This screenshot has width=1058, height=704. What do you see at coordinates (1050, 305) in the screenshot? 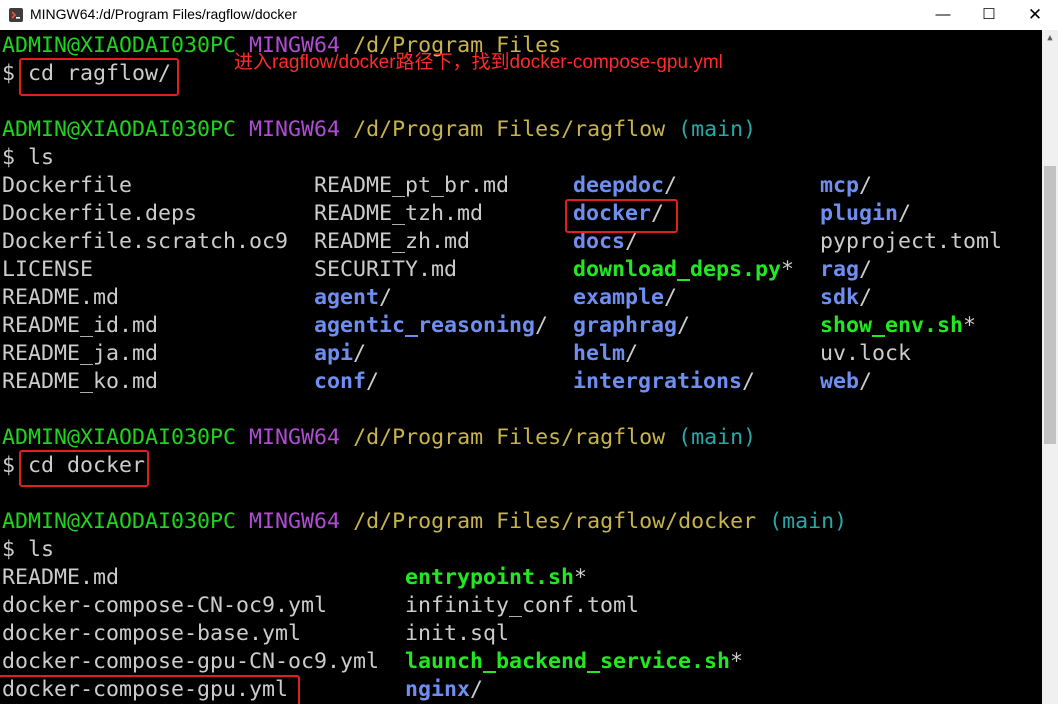
I see `scrollbar-thumb` at bounding box center [1050, 305].